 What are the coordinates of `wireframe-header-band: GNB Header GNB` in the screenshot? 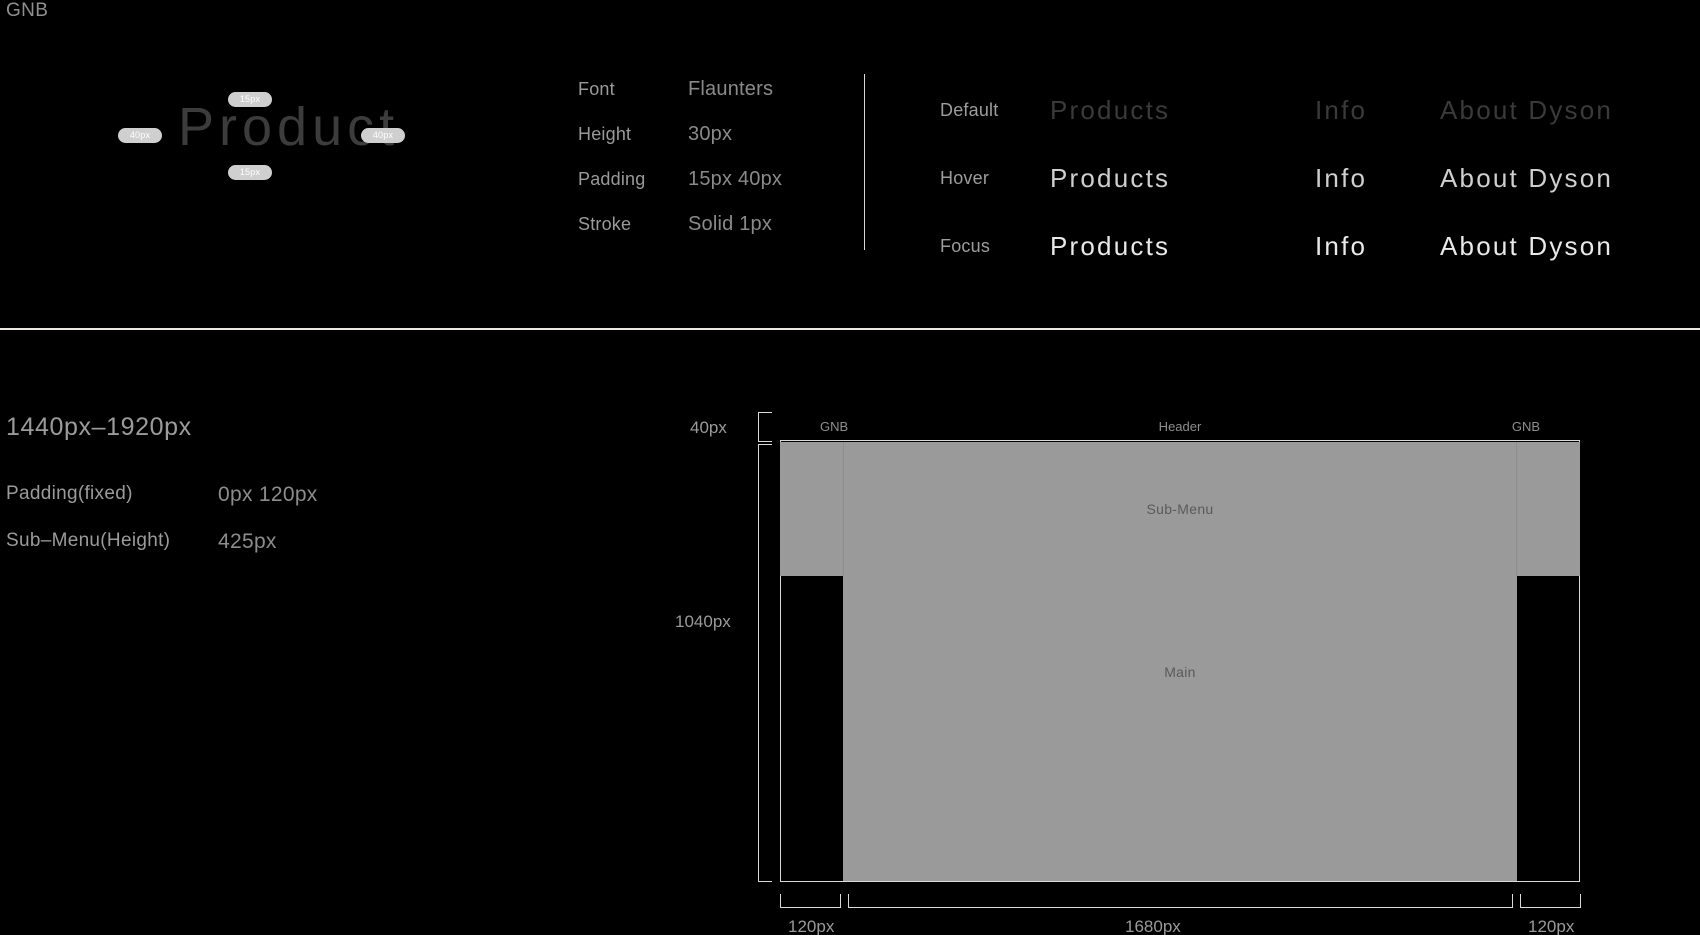 It's located at (1180, 426).